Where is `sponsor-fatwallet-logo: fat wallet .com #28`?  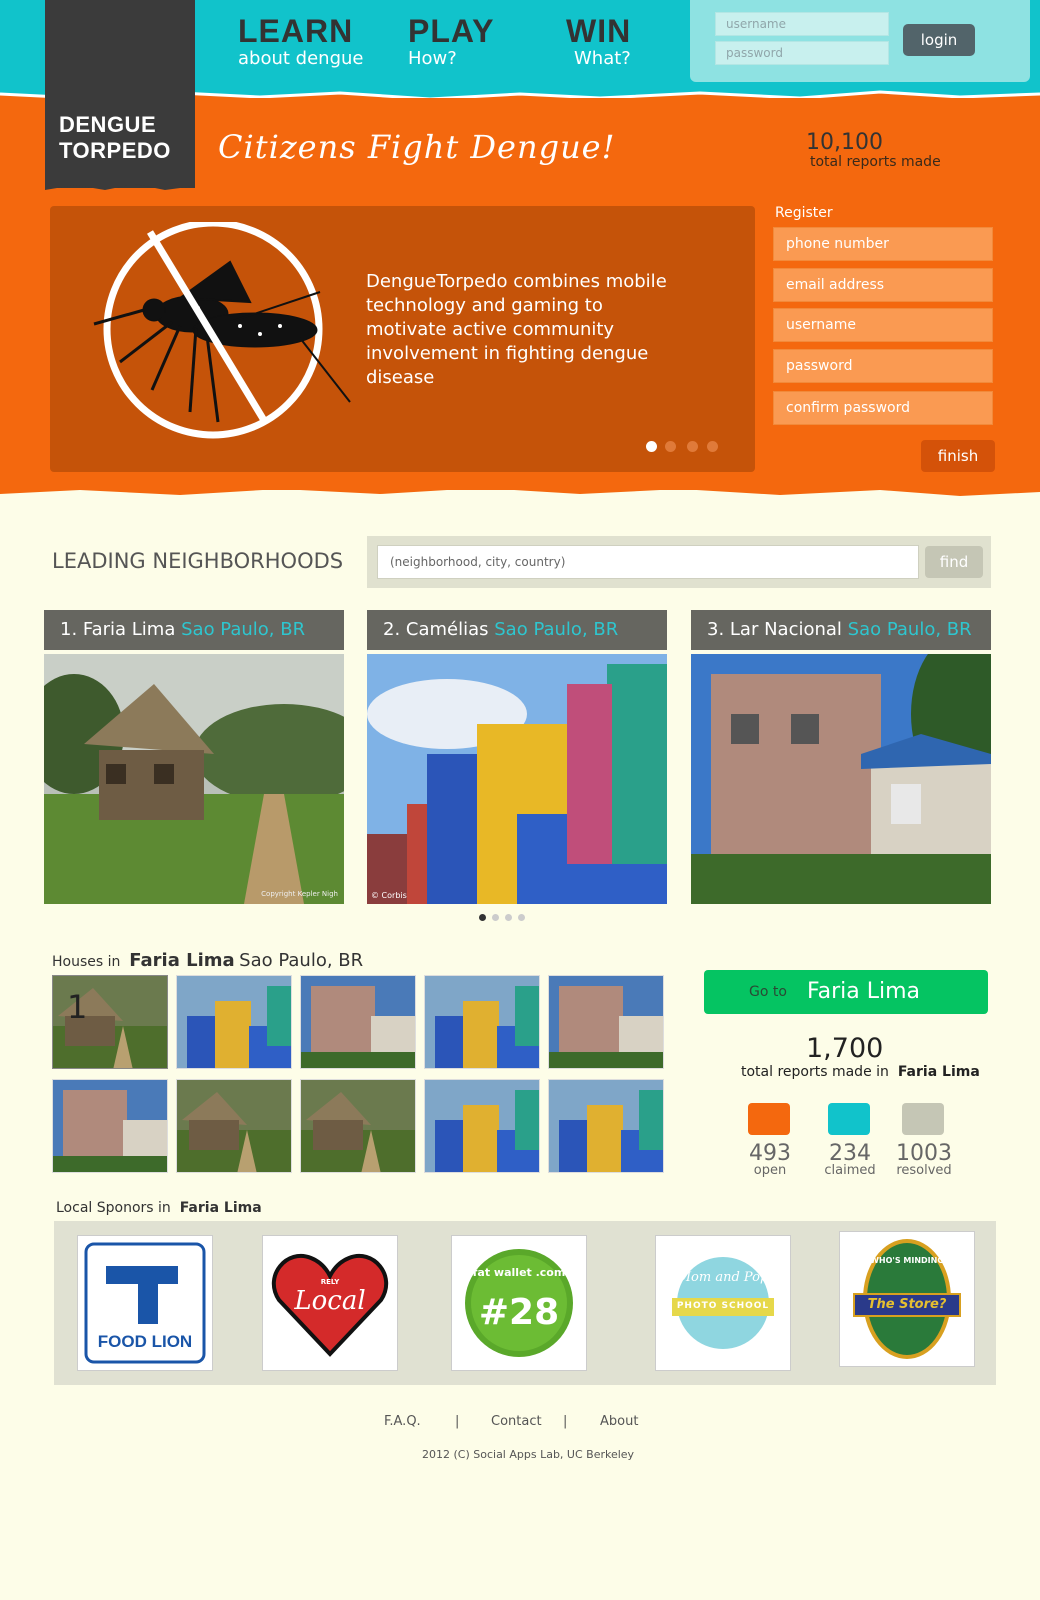 sponsor-fatwallet-logo: fat wallet .com #28 is located at coordinates (519, 1303).